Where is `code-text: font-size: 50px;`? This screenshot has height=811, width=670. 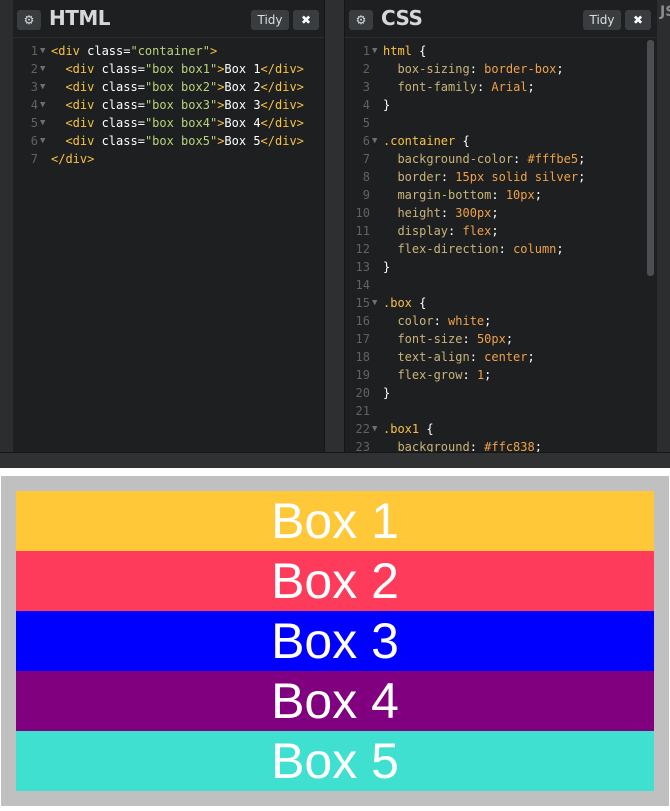
code-text: font-size: 50px; is located at coordinates (448, 339).